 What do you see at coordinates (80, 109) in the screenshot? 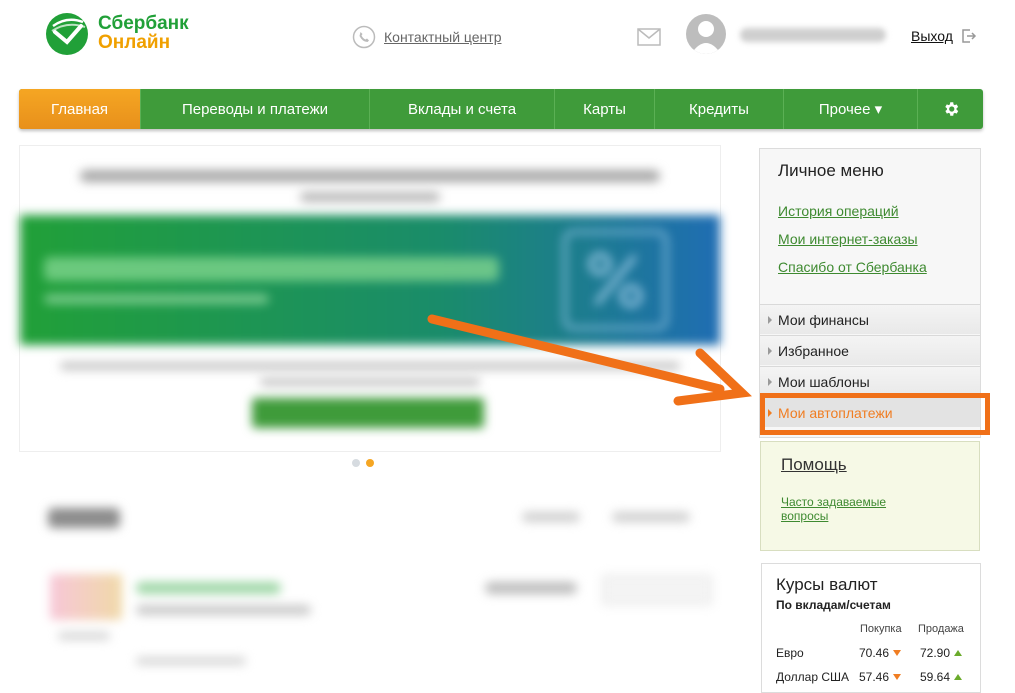
I see `nav-tab-home: Главная` at bounding box center [80, 109].